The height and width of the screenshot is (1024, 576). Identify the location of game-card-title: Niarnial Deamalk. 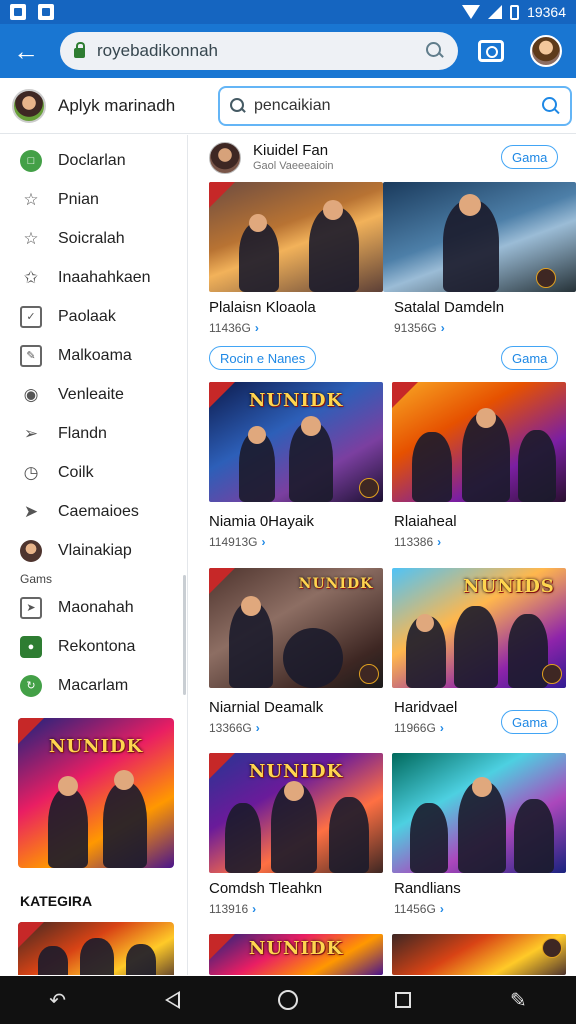
(266, 707).